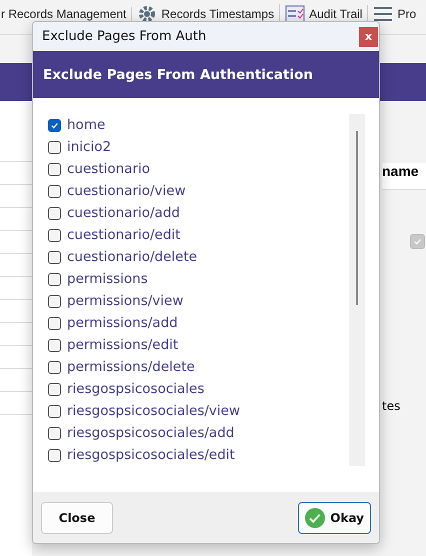 This screenshot has height=556, width=426. I want to click on toolbar-button: Records Timestamps, so click(217, 14).